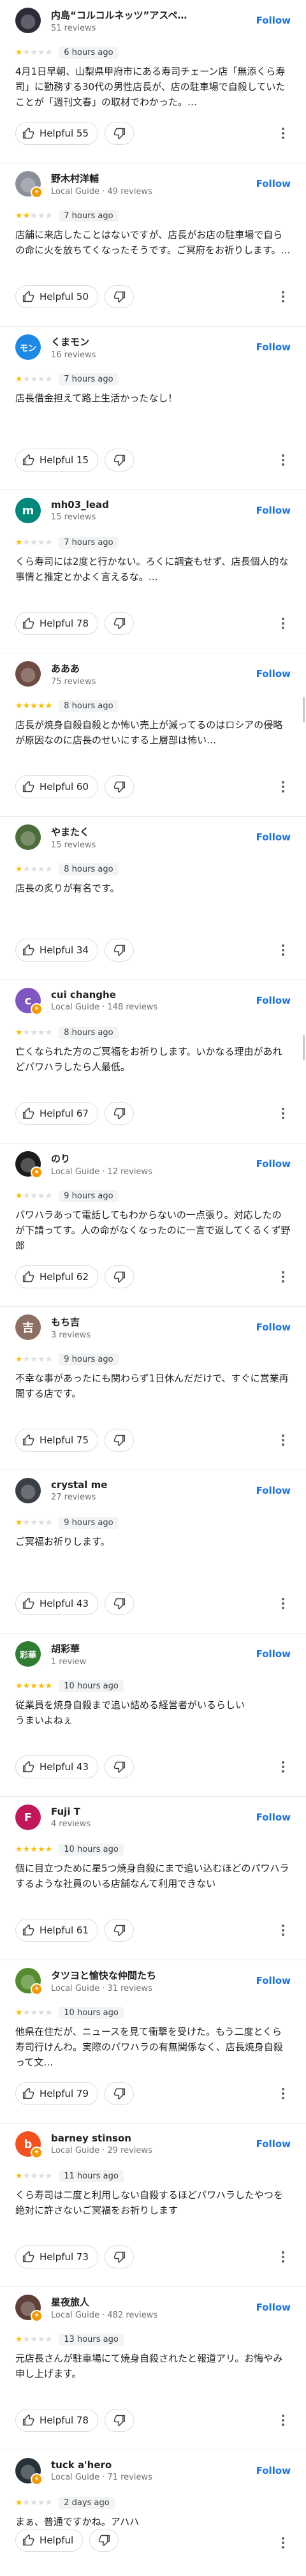  What do you see at coordinates (49, 2540) in the screenshot?
I see `helpful-button: Helpful` at bounding box center [49, 2540].